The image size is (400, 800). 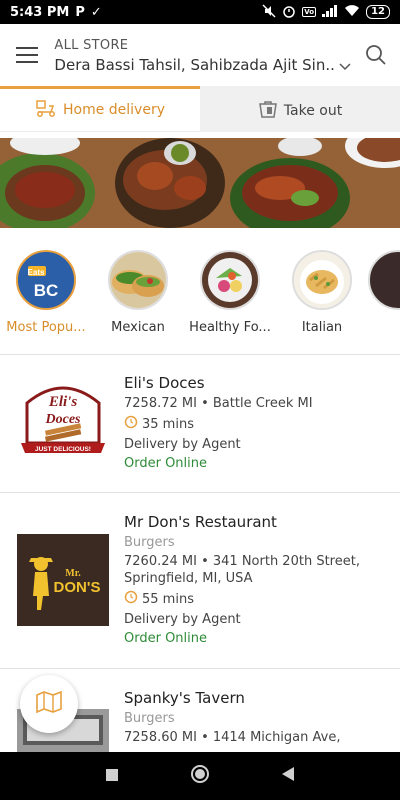 I want to click on tab-home-delivery: Home delivery, so click(x=100, y=109).